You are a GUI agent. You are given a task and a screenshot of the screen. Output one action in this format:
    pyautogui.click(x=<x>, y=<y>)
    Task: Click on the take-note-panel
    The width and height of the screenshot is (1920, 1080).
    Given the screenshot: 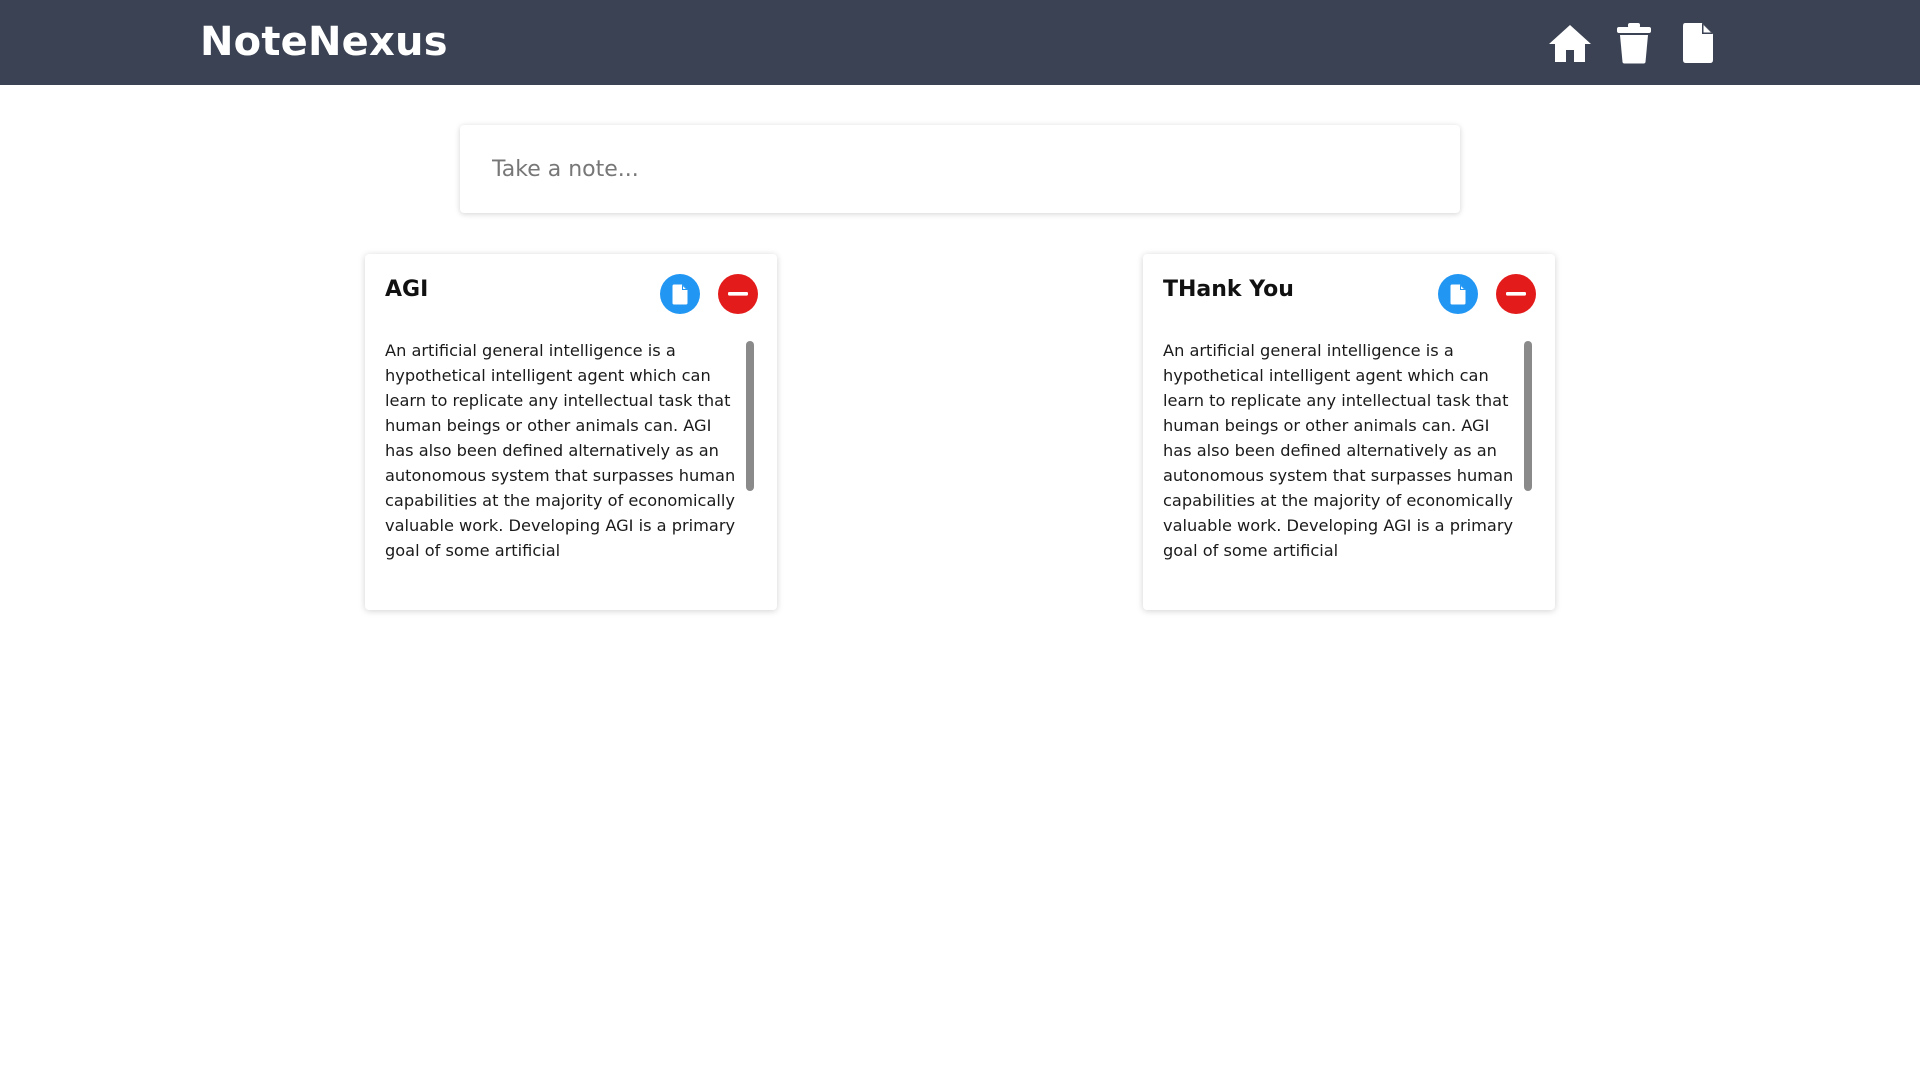 What is the action you would take?
    pyautogui.click(x=960, y=169)
    